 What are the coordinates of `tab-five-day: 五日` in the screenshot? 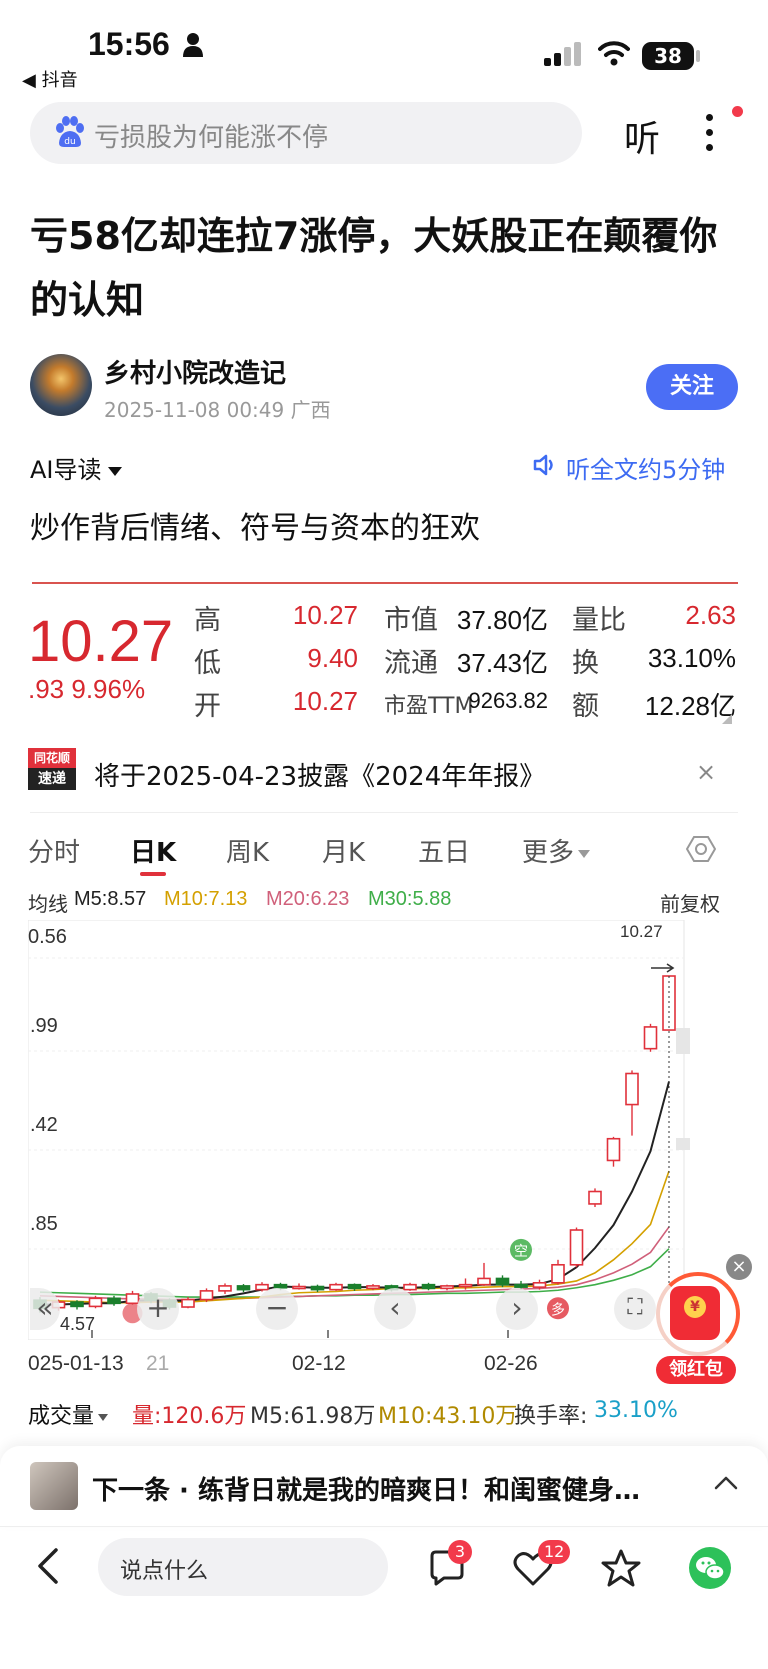 It's located at (444, 850).